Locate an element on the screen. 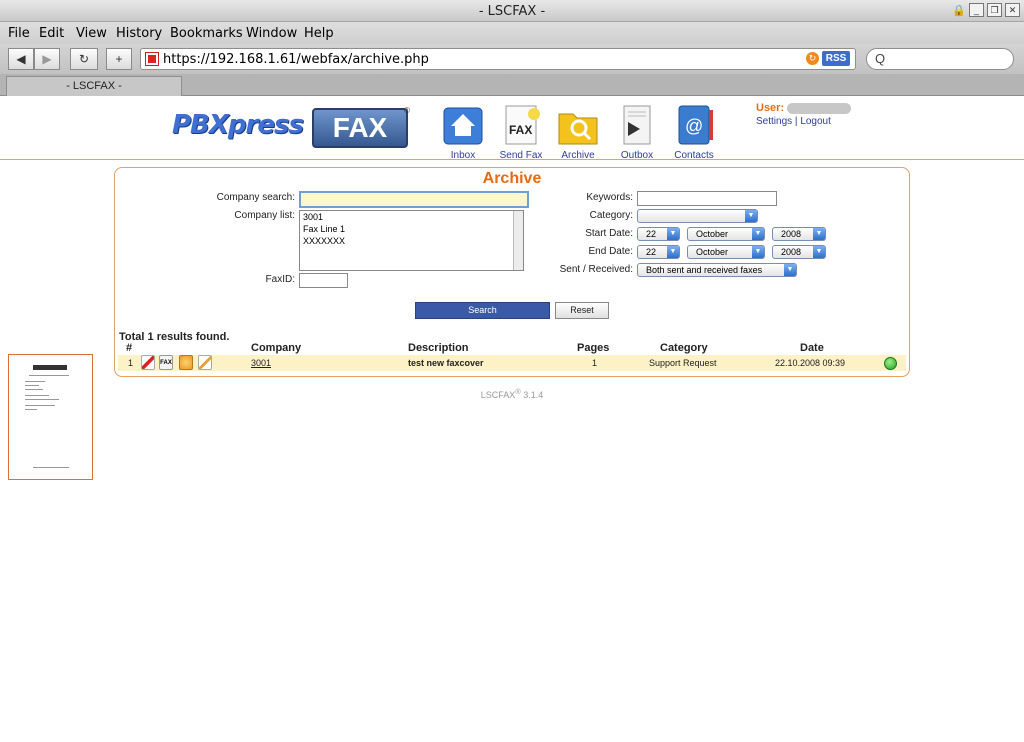 The image size is (1024, 742). site-favicon-icon is located at coordinates (152, 59).